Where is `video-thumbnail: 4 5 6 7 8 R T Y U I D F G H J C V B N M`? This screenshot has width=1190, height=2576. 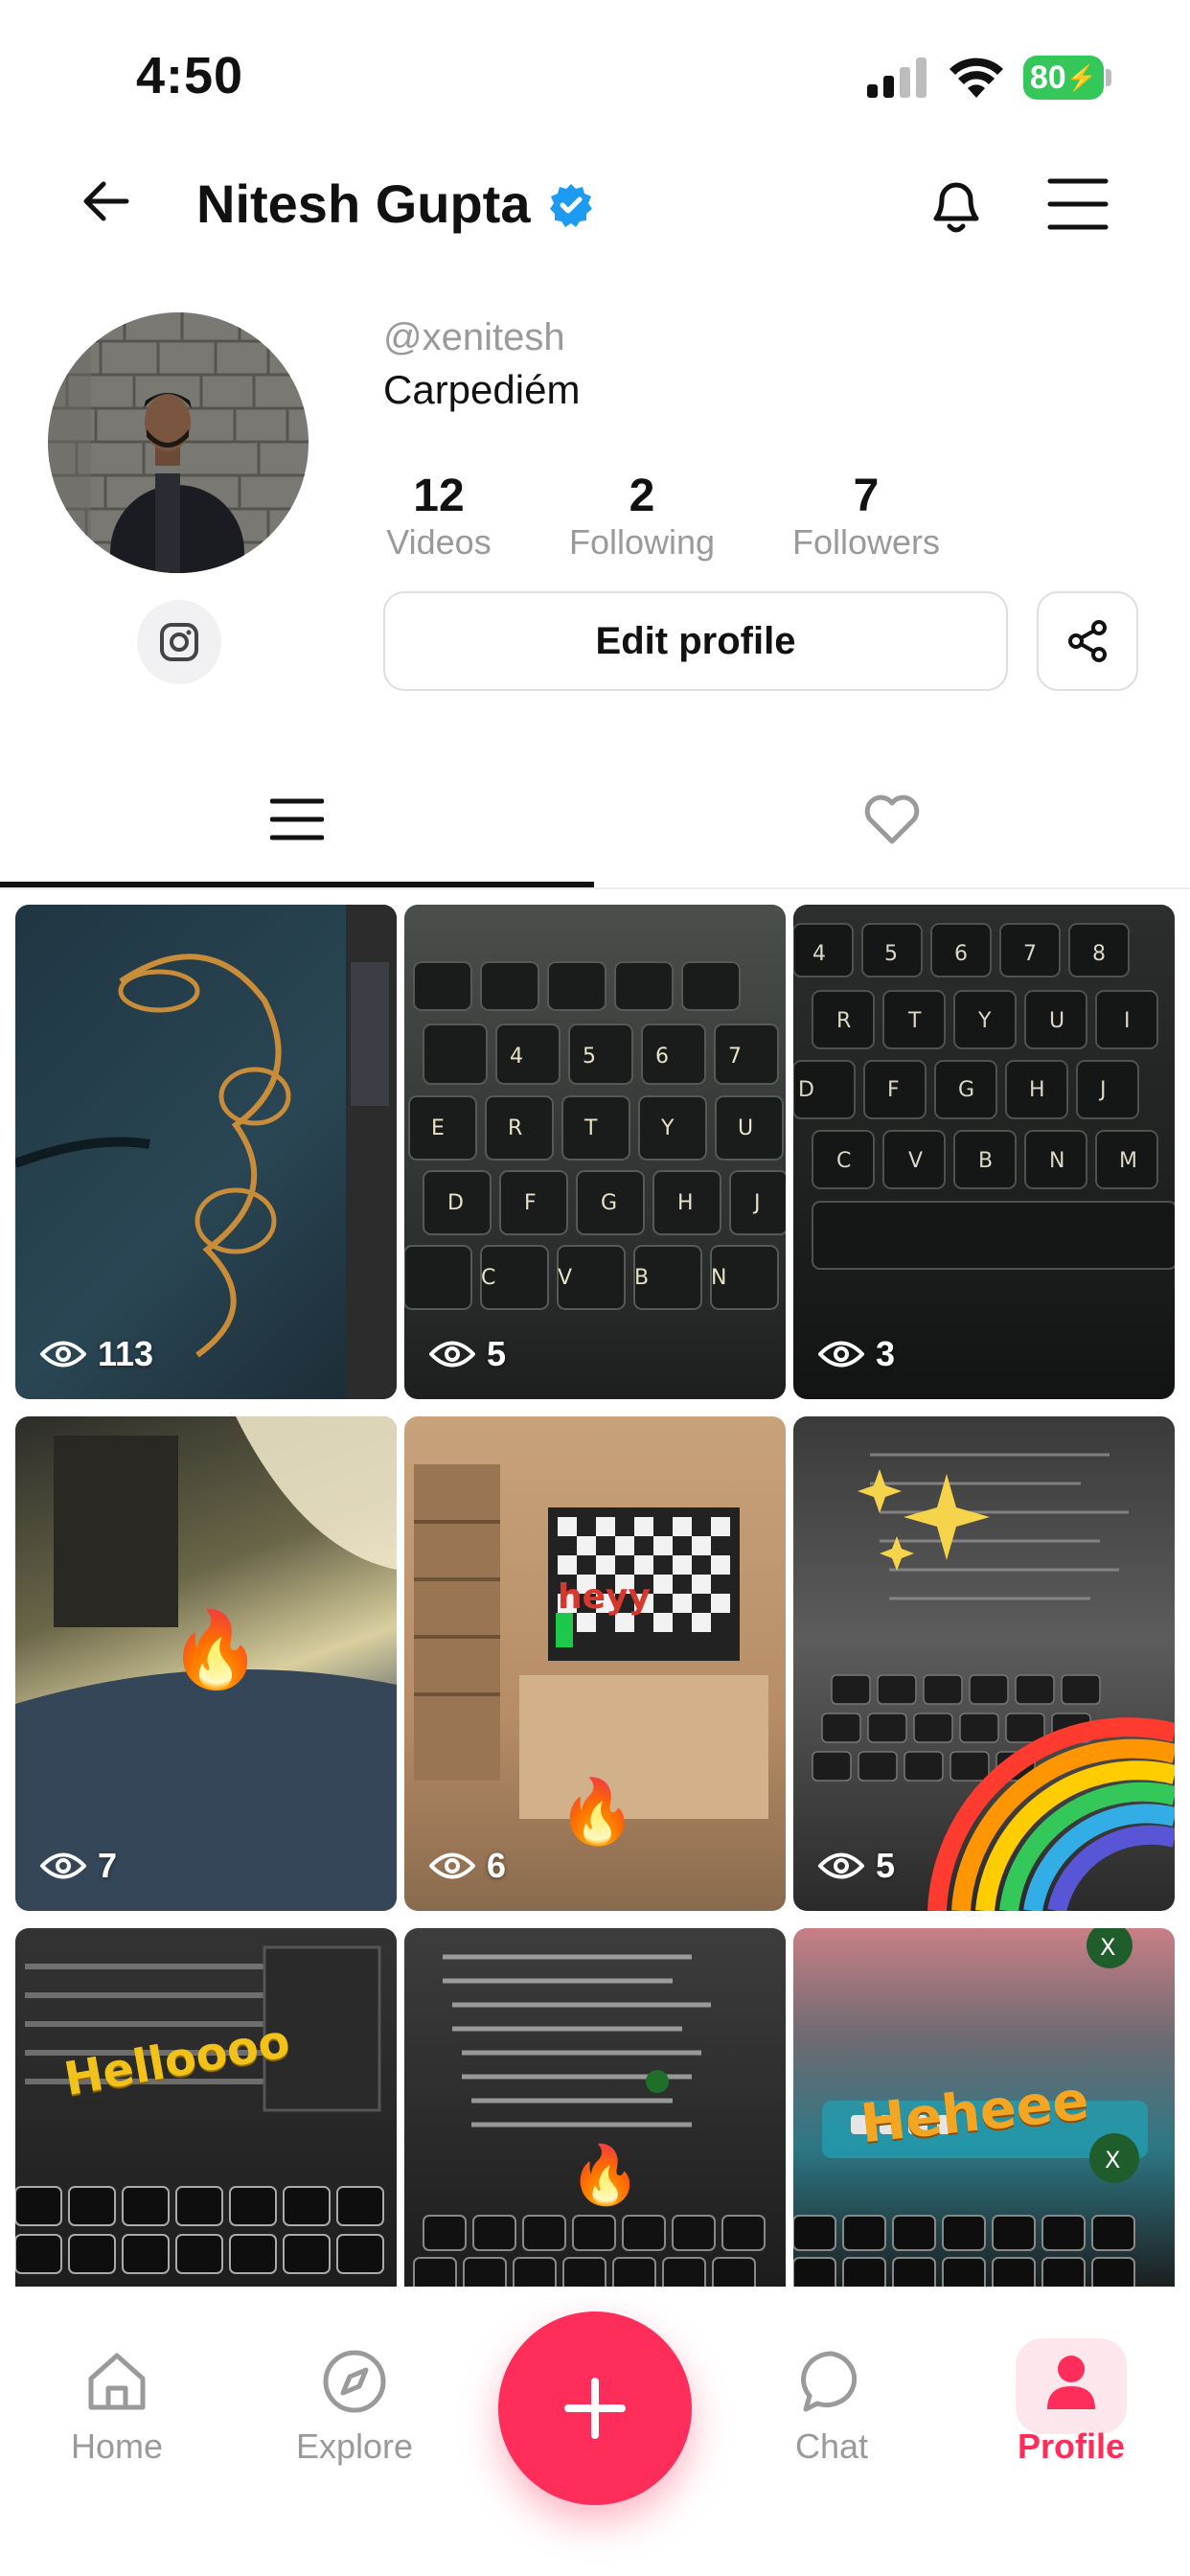 video-thumbnail: 4 5 6 7 8 R T Y U I D F G H J C V B N M is located at coordinates (984, 1096).